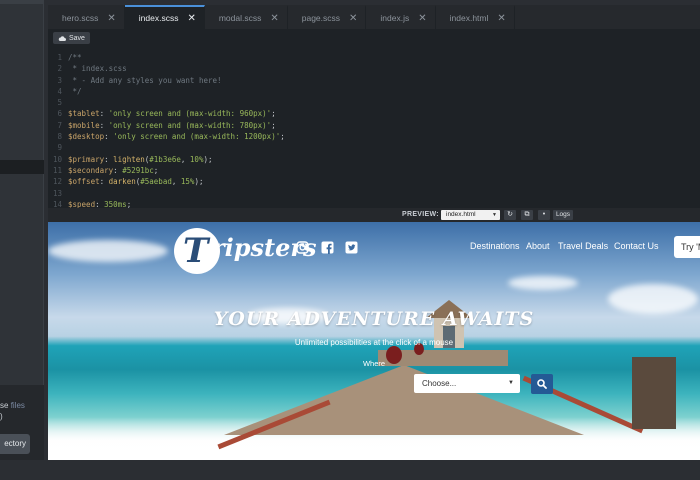 The width and height of the screenshot is (700, 480). I want to click on twitter-icon, so click(351, 247).